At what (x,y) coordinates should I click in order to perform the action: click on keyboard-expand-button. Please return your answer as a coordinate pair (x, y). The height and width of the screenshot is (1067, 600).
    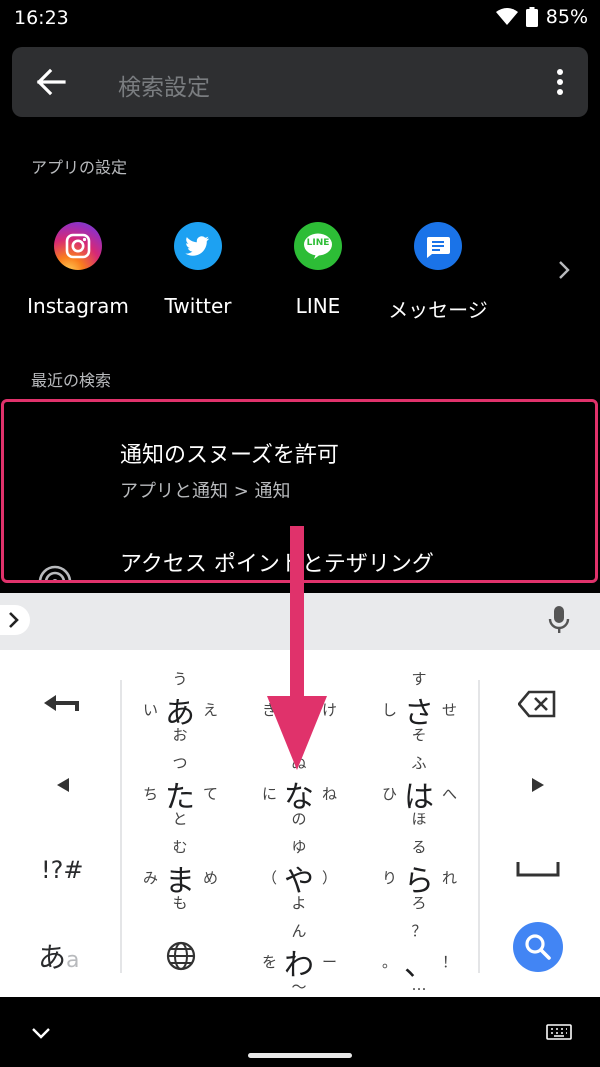
    Looking at the image, I should click on (15, 620).